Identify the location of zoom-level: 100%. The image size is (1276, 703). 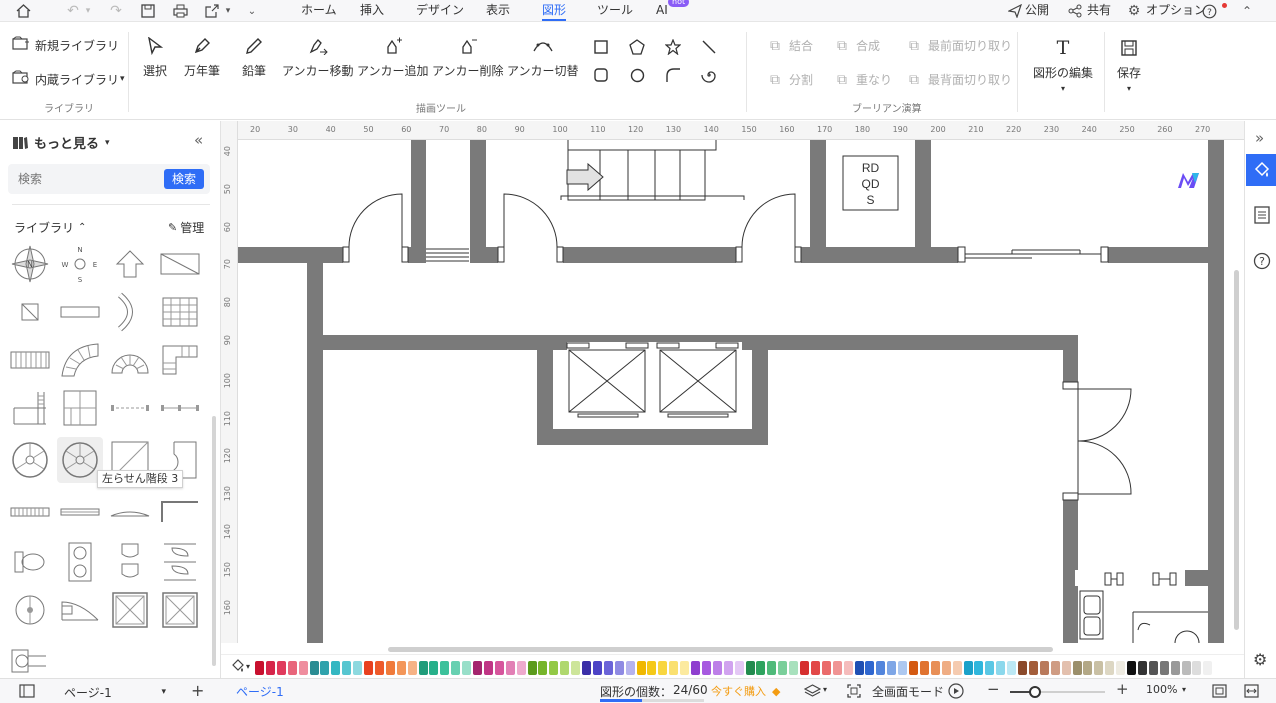
(1161, 689).